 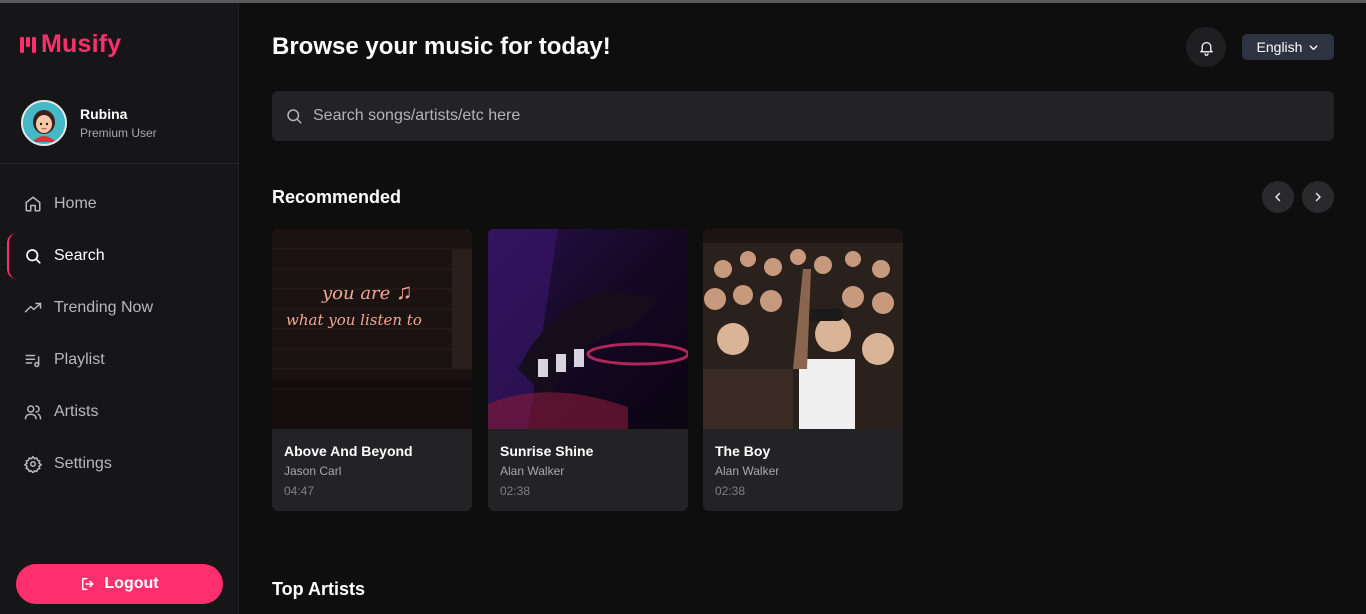 I want to click on section-title-recommended: Recommended, so click(x=337, y=197).